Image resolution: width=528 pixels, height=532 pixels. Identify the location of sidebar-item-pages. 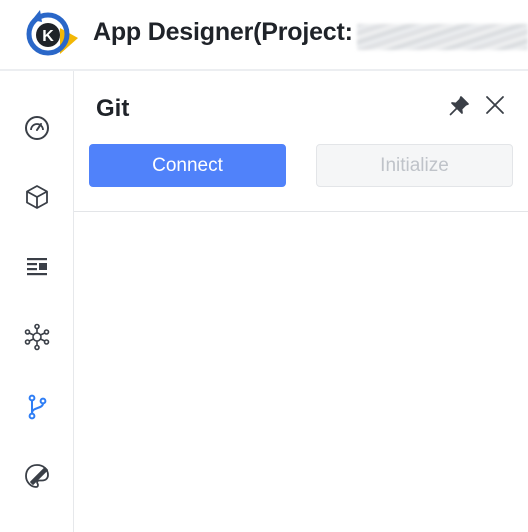
(36, 267).